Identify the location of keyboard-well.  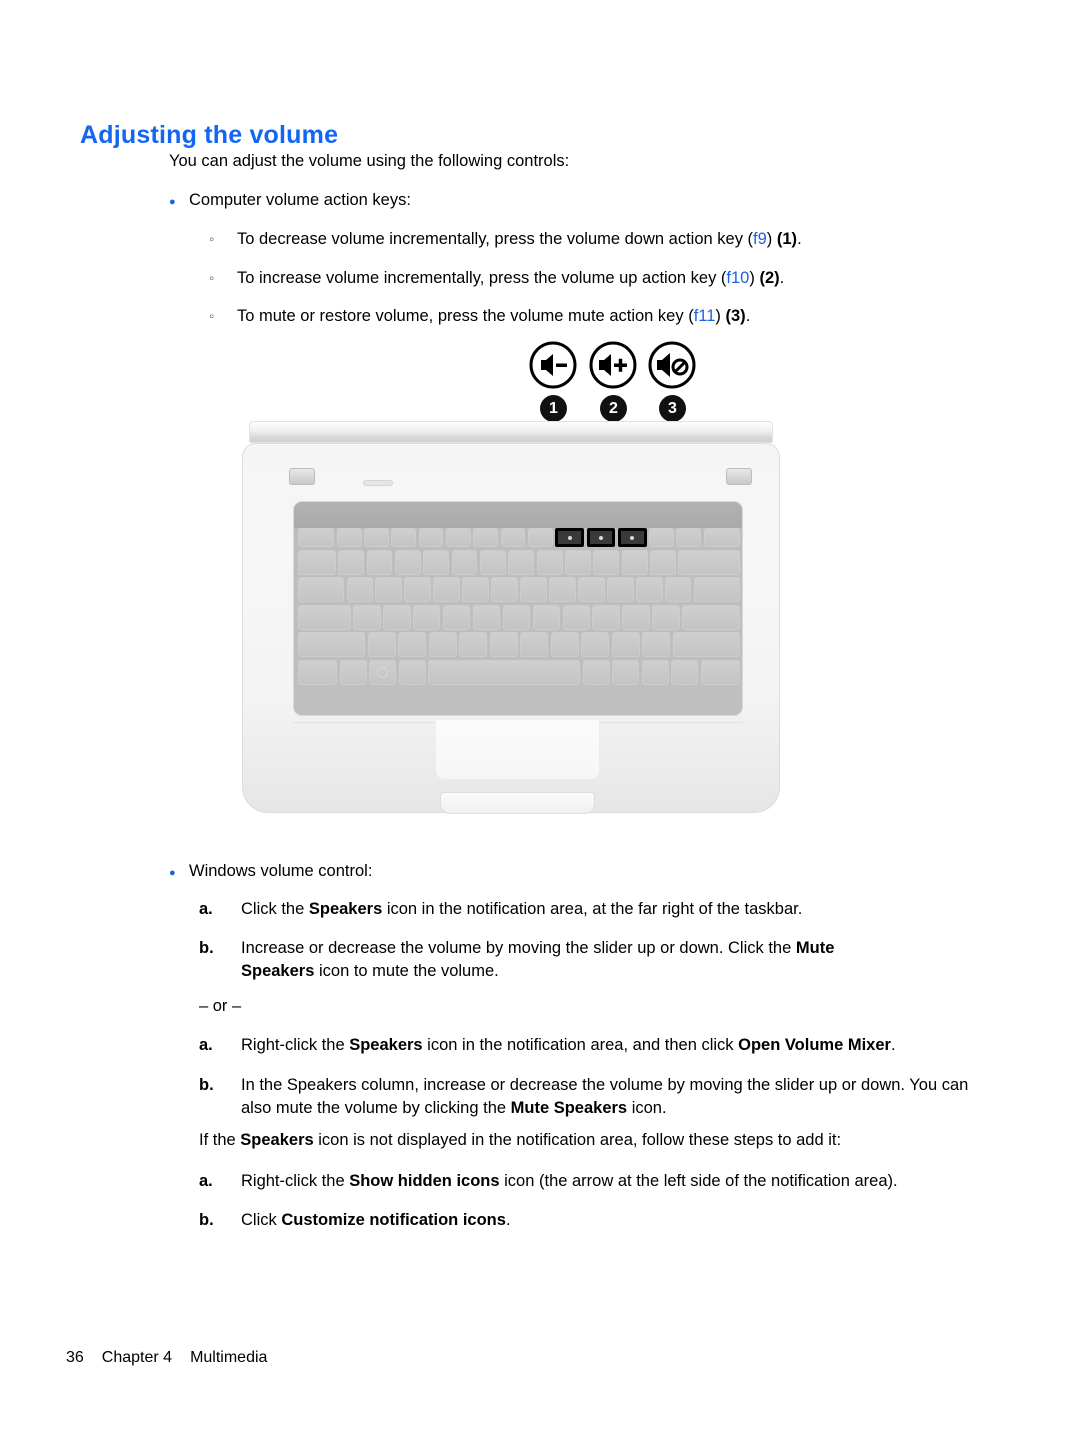
(518, 608).